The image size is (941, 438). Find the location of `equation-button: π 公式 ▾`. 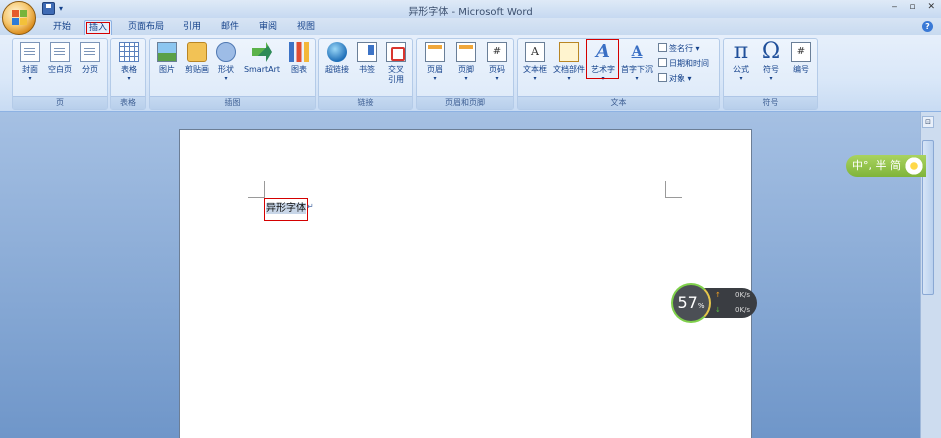

equation-button: π 公式 ▾ is located at coordinates (741, 61).